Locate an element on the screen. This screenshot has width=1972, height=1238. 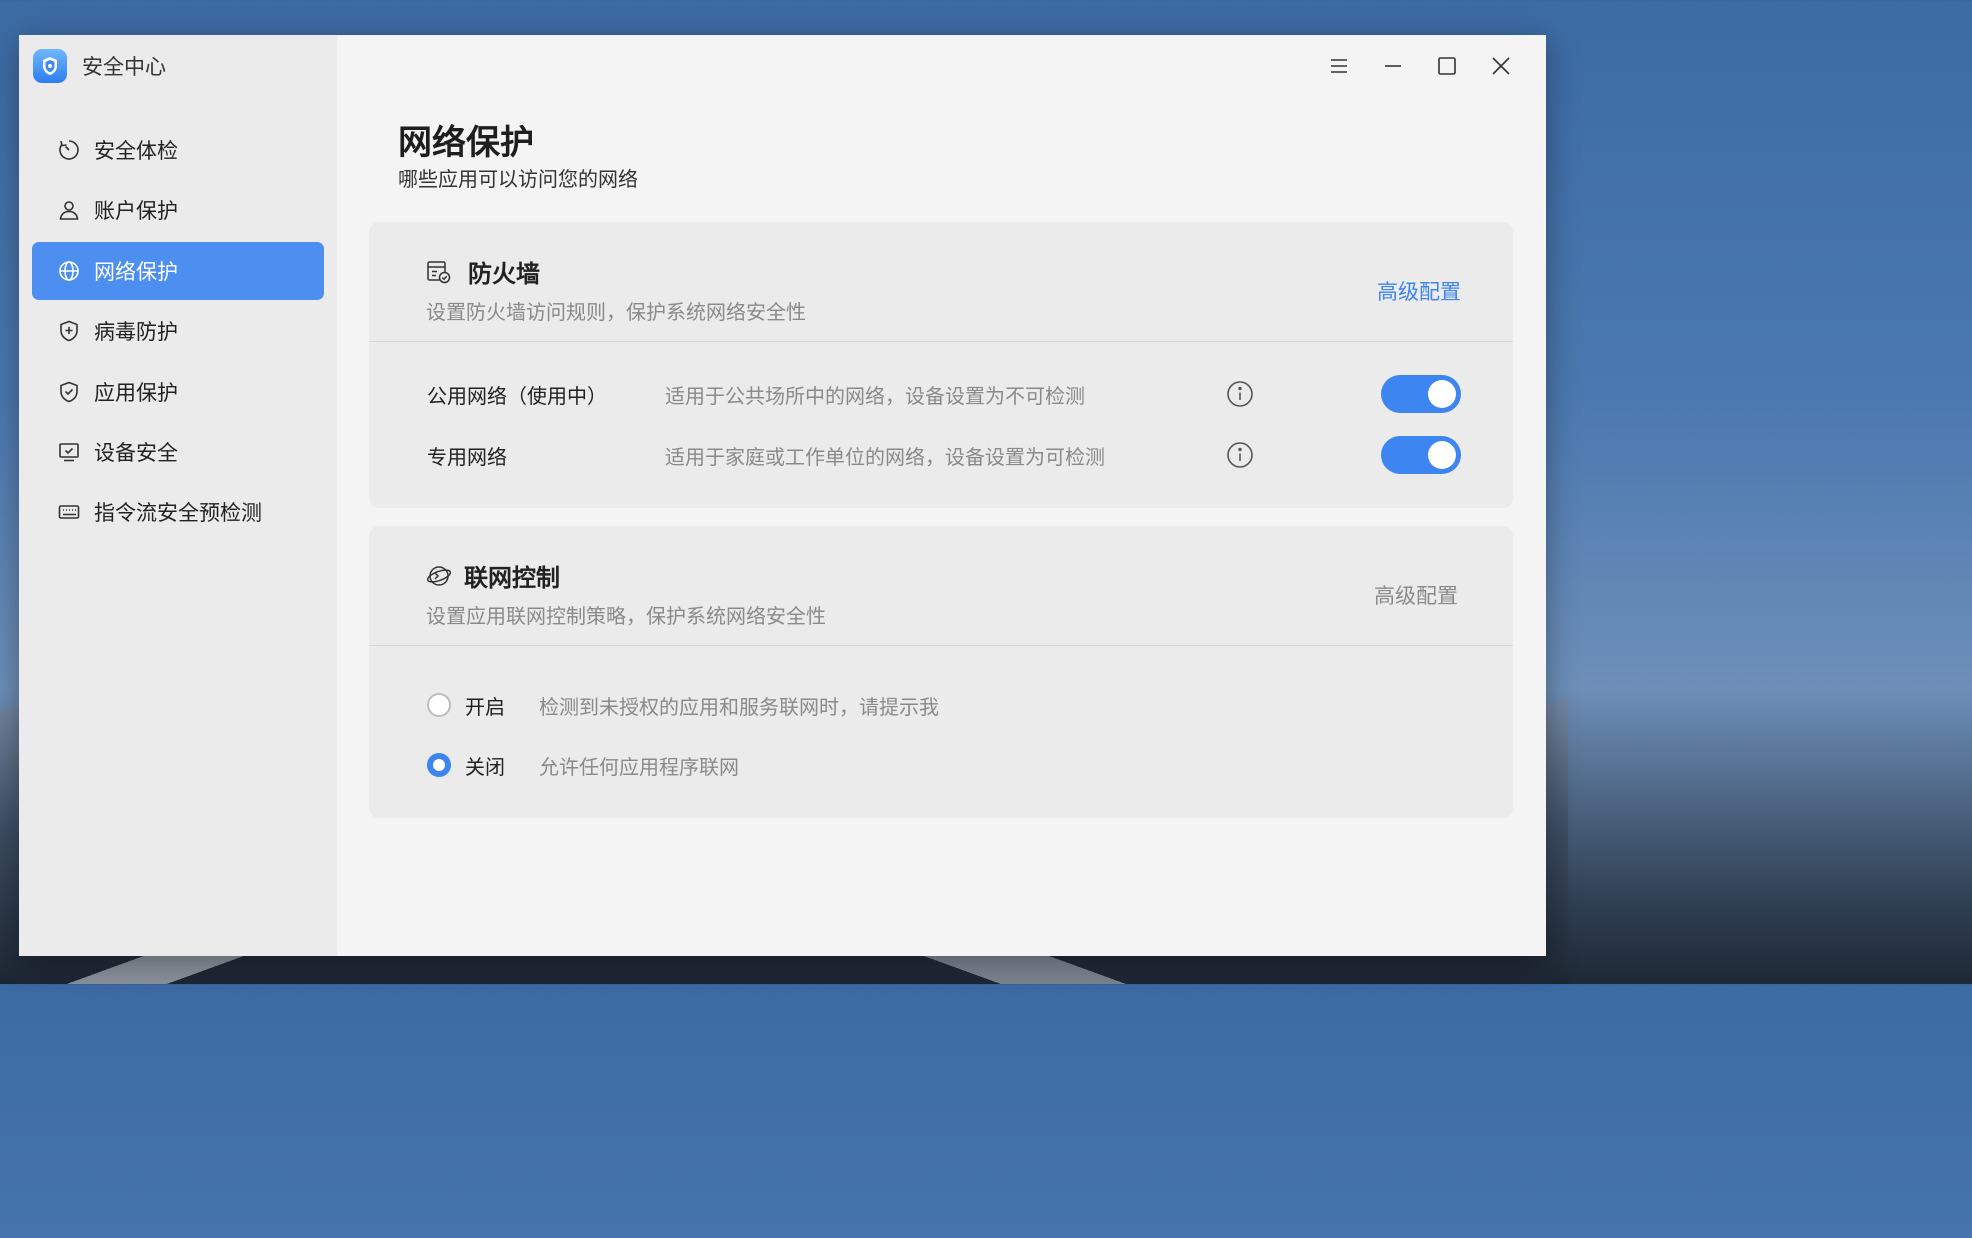
sidebar-item-label: 指令流安全预检测 is located at coordinates (178, 513).